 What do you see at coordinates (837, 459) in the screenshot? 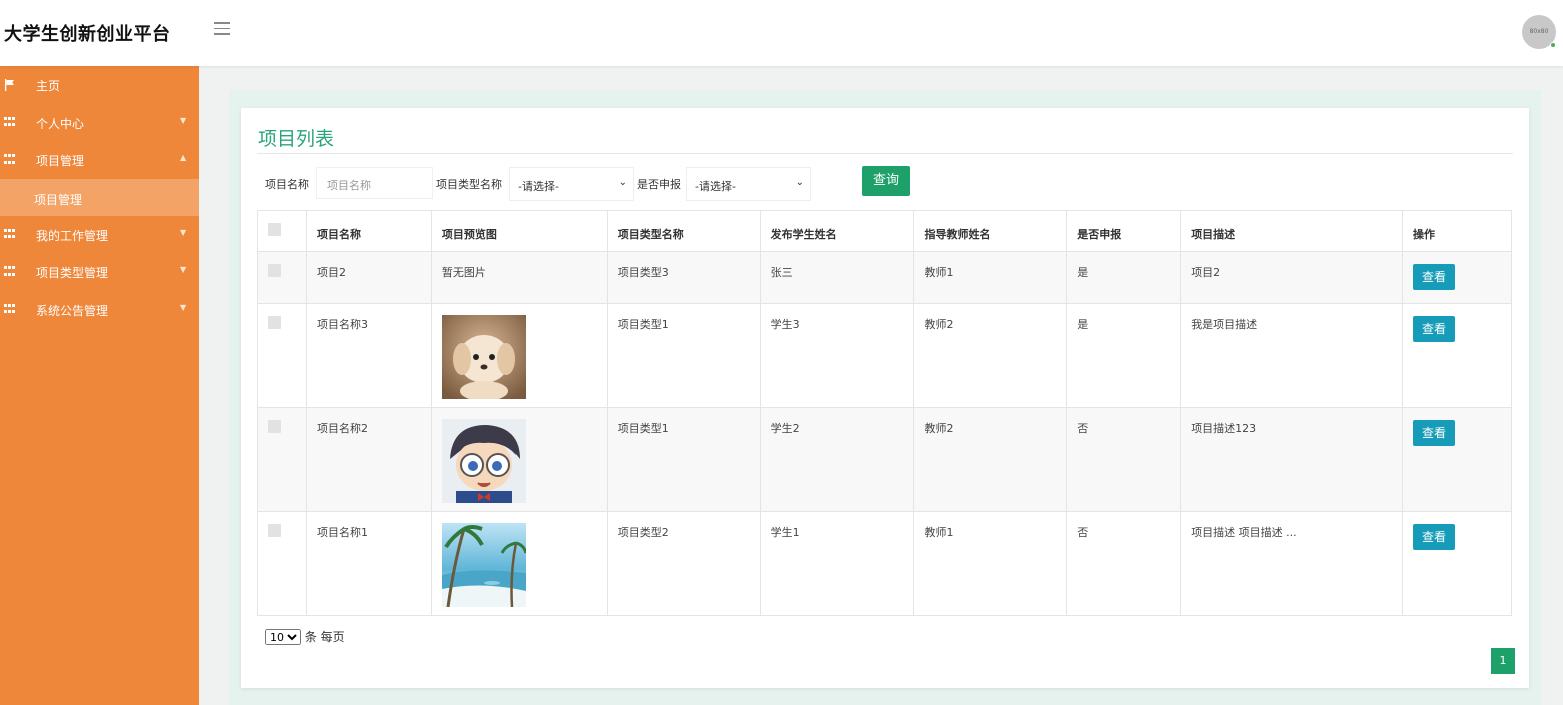
I see `cell-student: 学生2` at bounding box center [837, 459].